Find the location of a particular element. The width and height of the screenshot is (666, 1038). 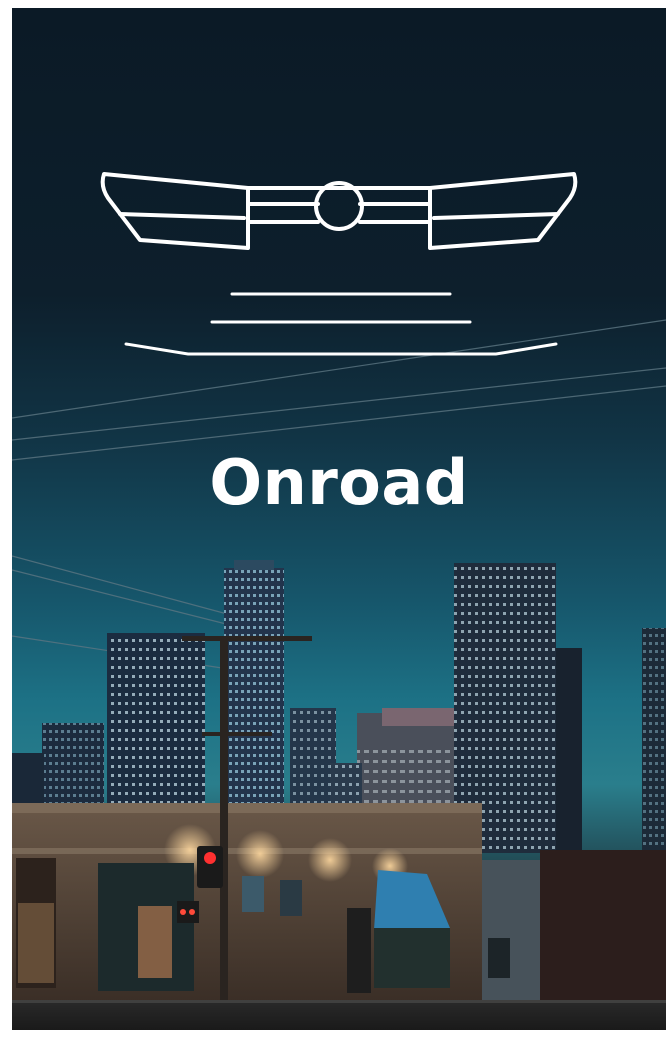

winged-grille-emblem-icon is located at coordinates (339, 264).